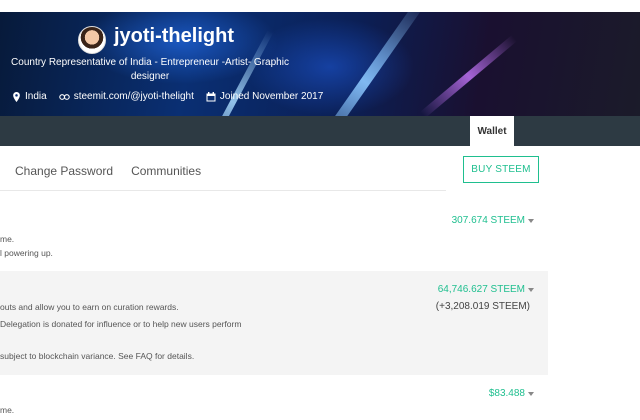 Image resolution: width=640 pixels, height=420 pixels. I want to click on steem-balance: 307.674 STEEM, so click(488, 220).